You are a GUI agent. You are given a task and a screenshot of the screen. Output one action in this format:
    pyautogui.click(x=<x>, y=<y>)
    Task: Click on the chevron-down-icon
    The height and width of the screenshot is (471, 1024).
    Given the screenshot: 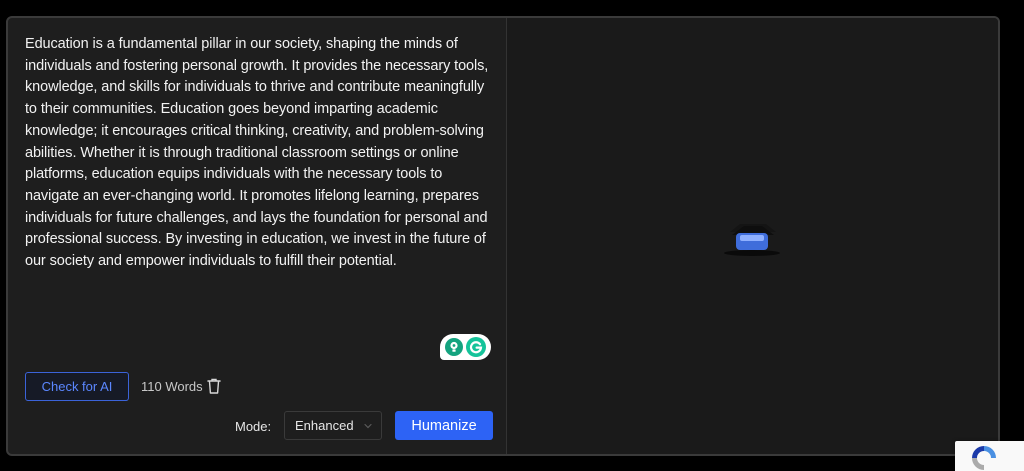 What is the action you would take?
    pyautogui.click(x=368, y=426)
    